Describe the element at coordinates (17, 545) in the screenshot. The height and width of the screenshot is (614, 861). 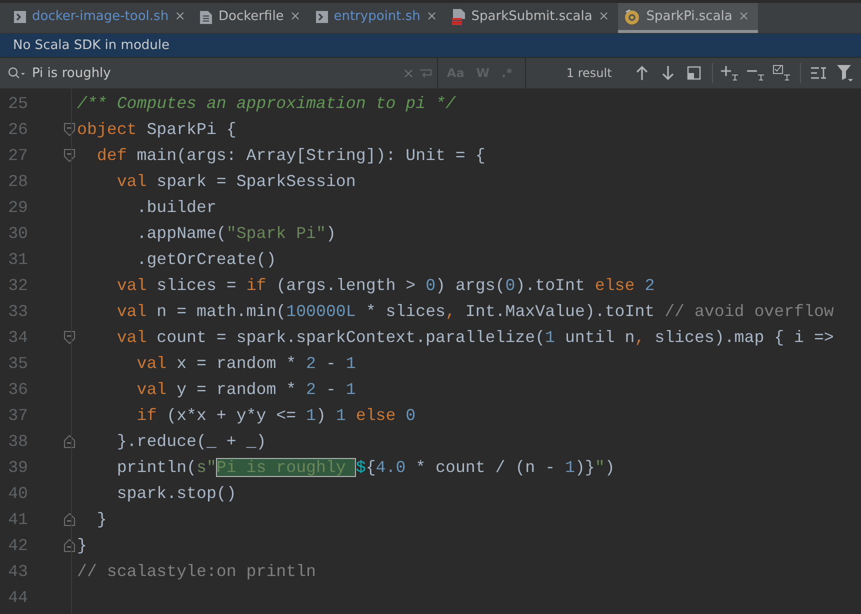
I see `line-number: 42` at that location.